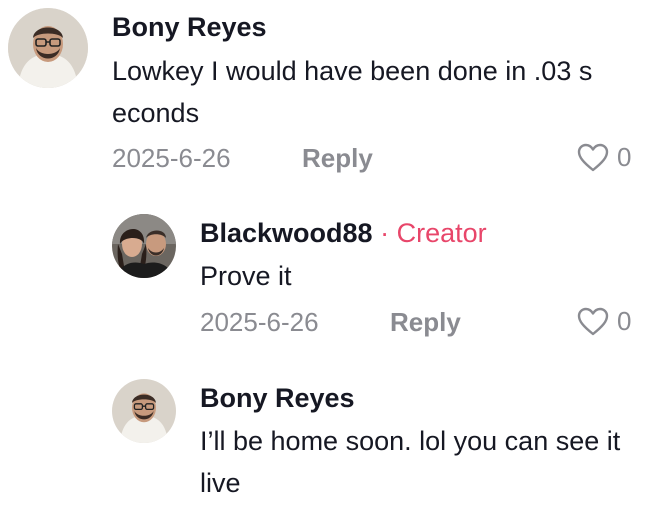  I want to click on comment-username: Bony Reyes, so click(189, 27).